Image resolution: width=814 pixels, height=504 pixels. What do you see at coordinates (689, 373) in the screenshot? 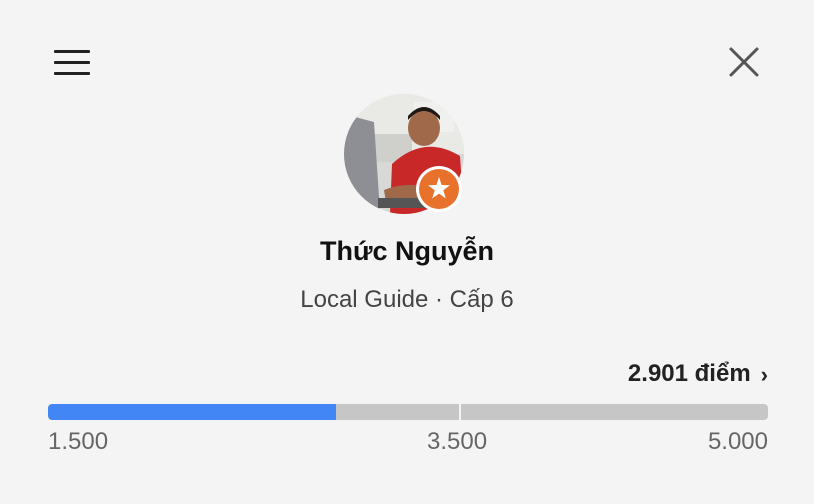
I see `points-label: 2.901 điểm` at bounding box center [689, 373].